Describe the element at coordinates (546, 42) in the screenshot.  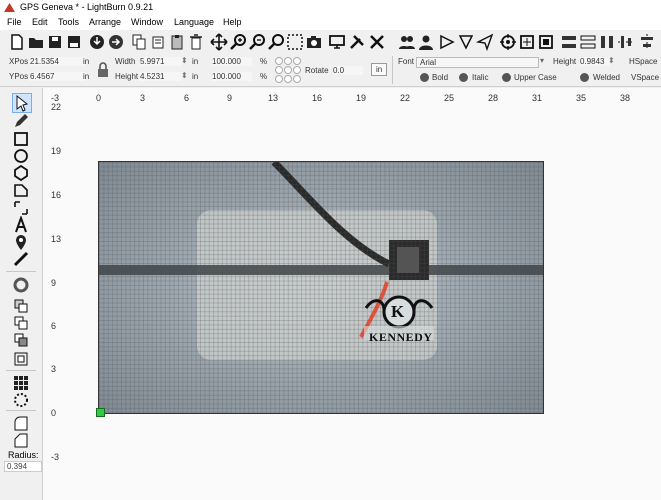
I see `align-icon` at that location.